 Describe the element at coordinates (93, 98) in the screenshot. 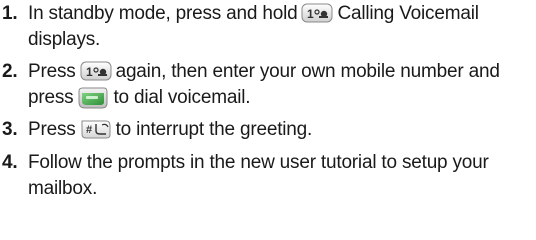

I see `send-key-icon` at that location.